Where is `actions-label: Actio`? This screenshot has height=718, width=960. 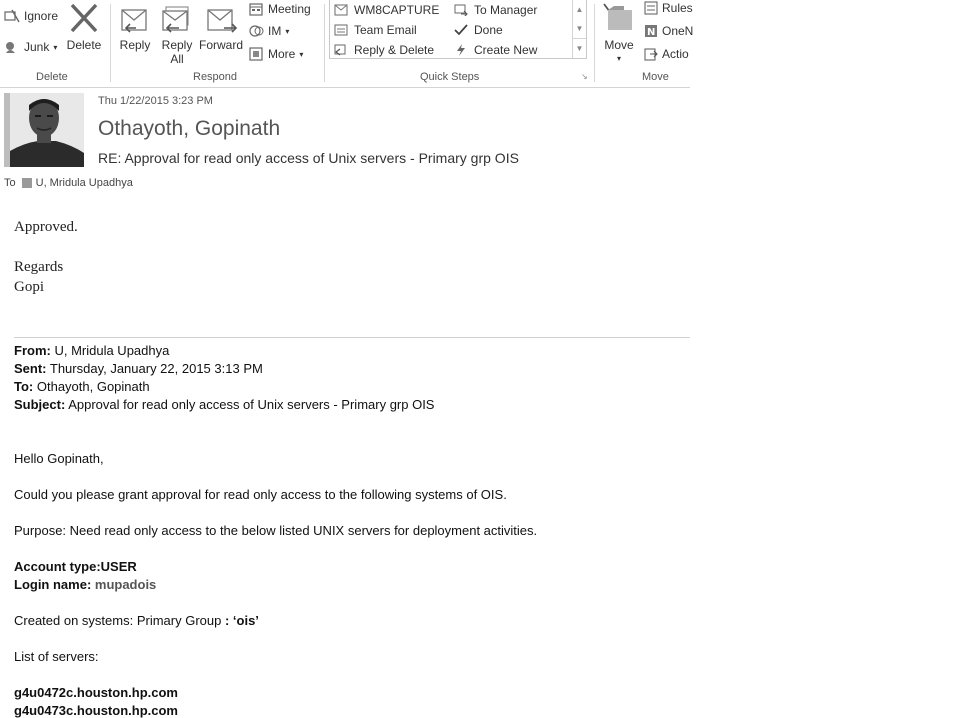
actions-label: Actio is located at coordinates (675, 54).